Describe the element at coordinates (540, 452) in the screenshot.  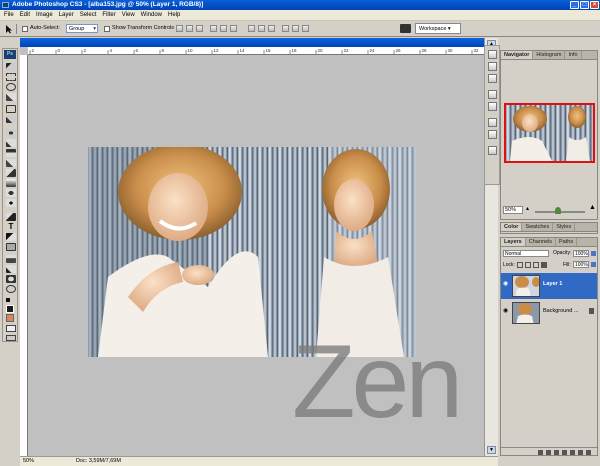
I see `link-layers-icon` at that location.